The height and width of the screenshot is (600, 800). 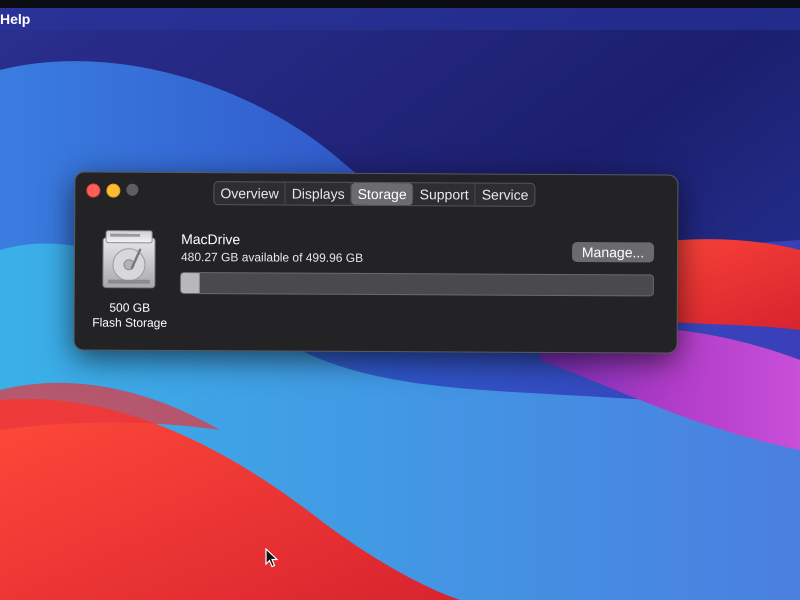 What do you see at coordinates (132, 189) in the screenshot?
I see `zoom-button` at bounding box center [132, 189].